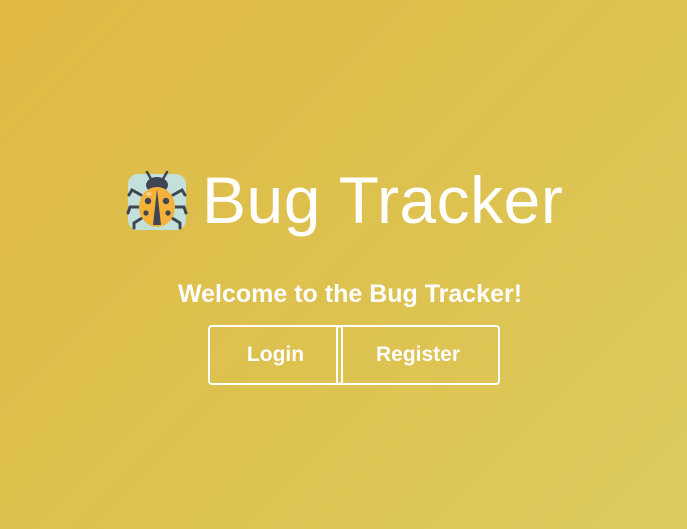  I want to click on welcome-message: Welcome to the Bug Tracker!, so click(350, 294).